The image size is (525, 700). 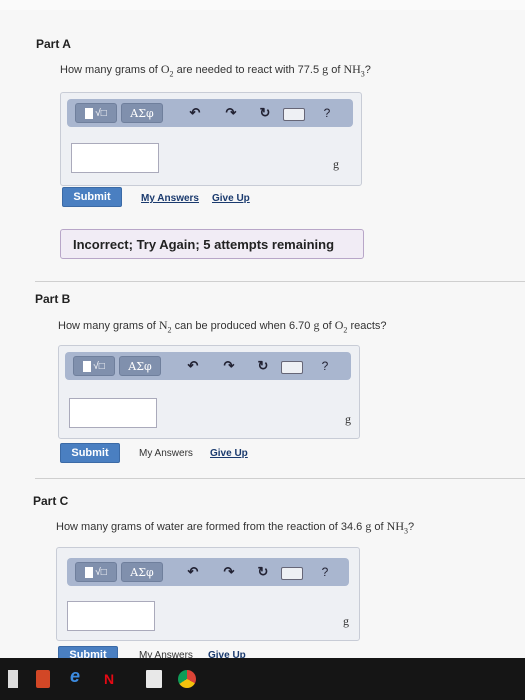 I want to click on part-b-submit-button: Submit, so click(x=90, y=453).